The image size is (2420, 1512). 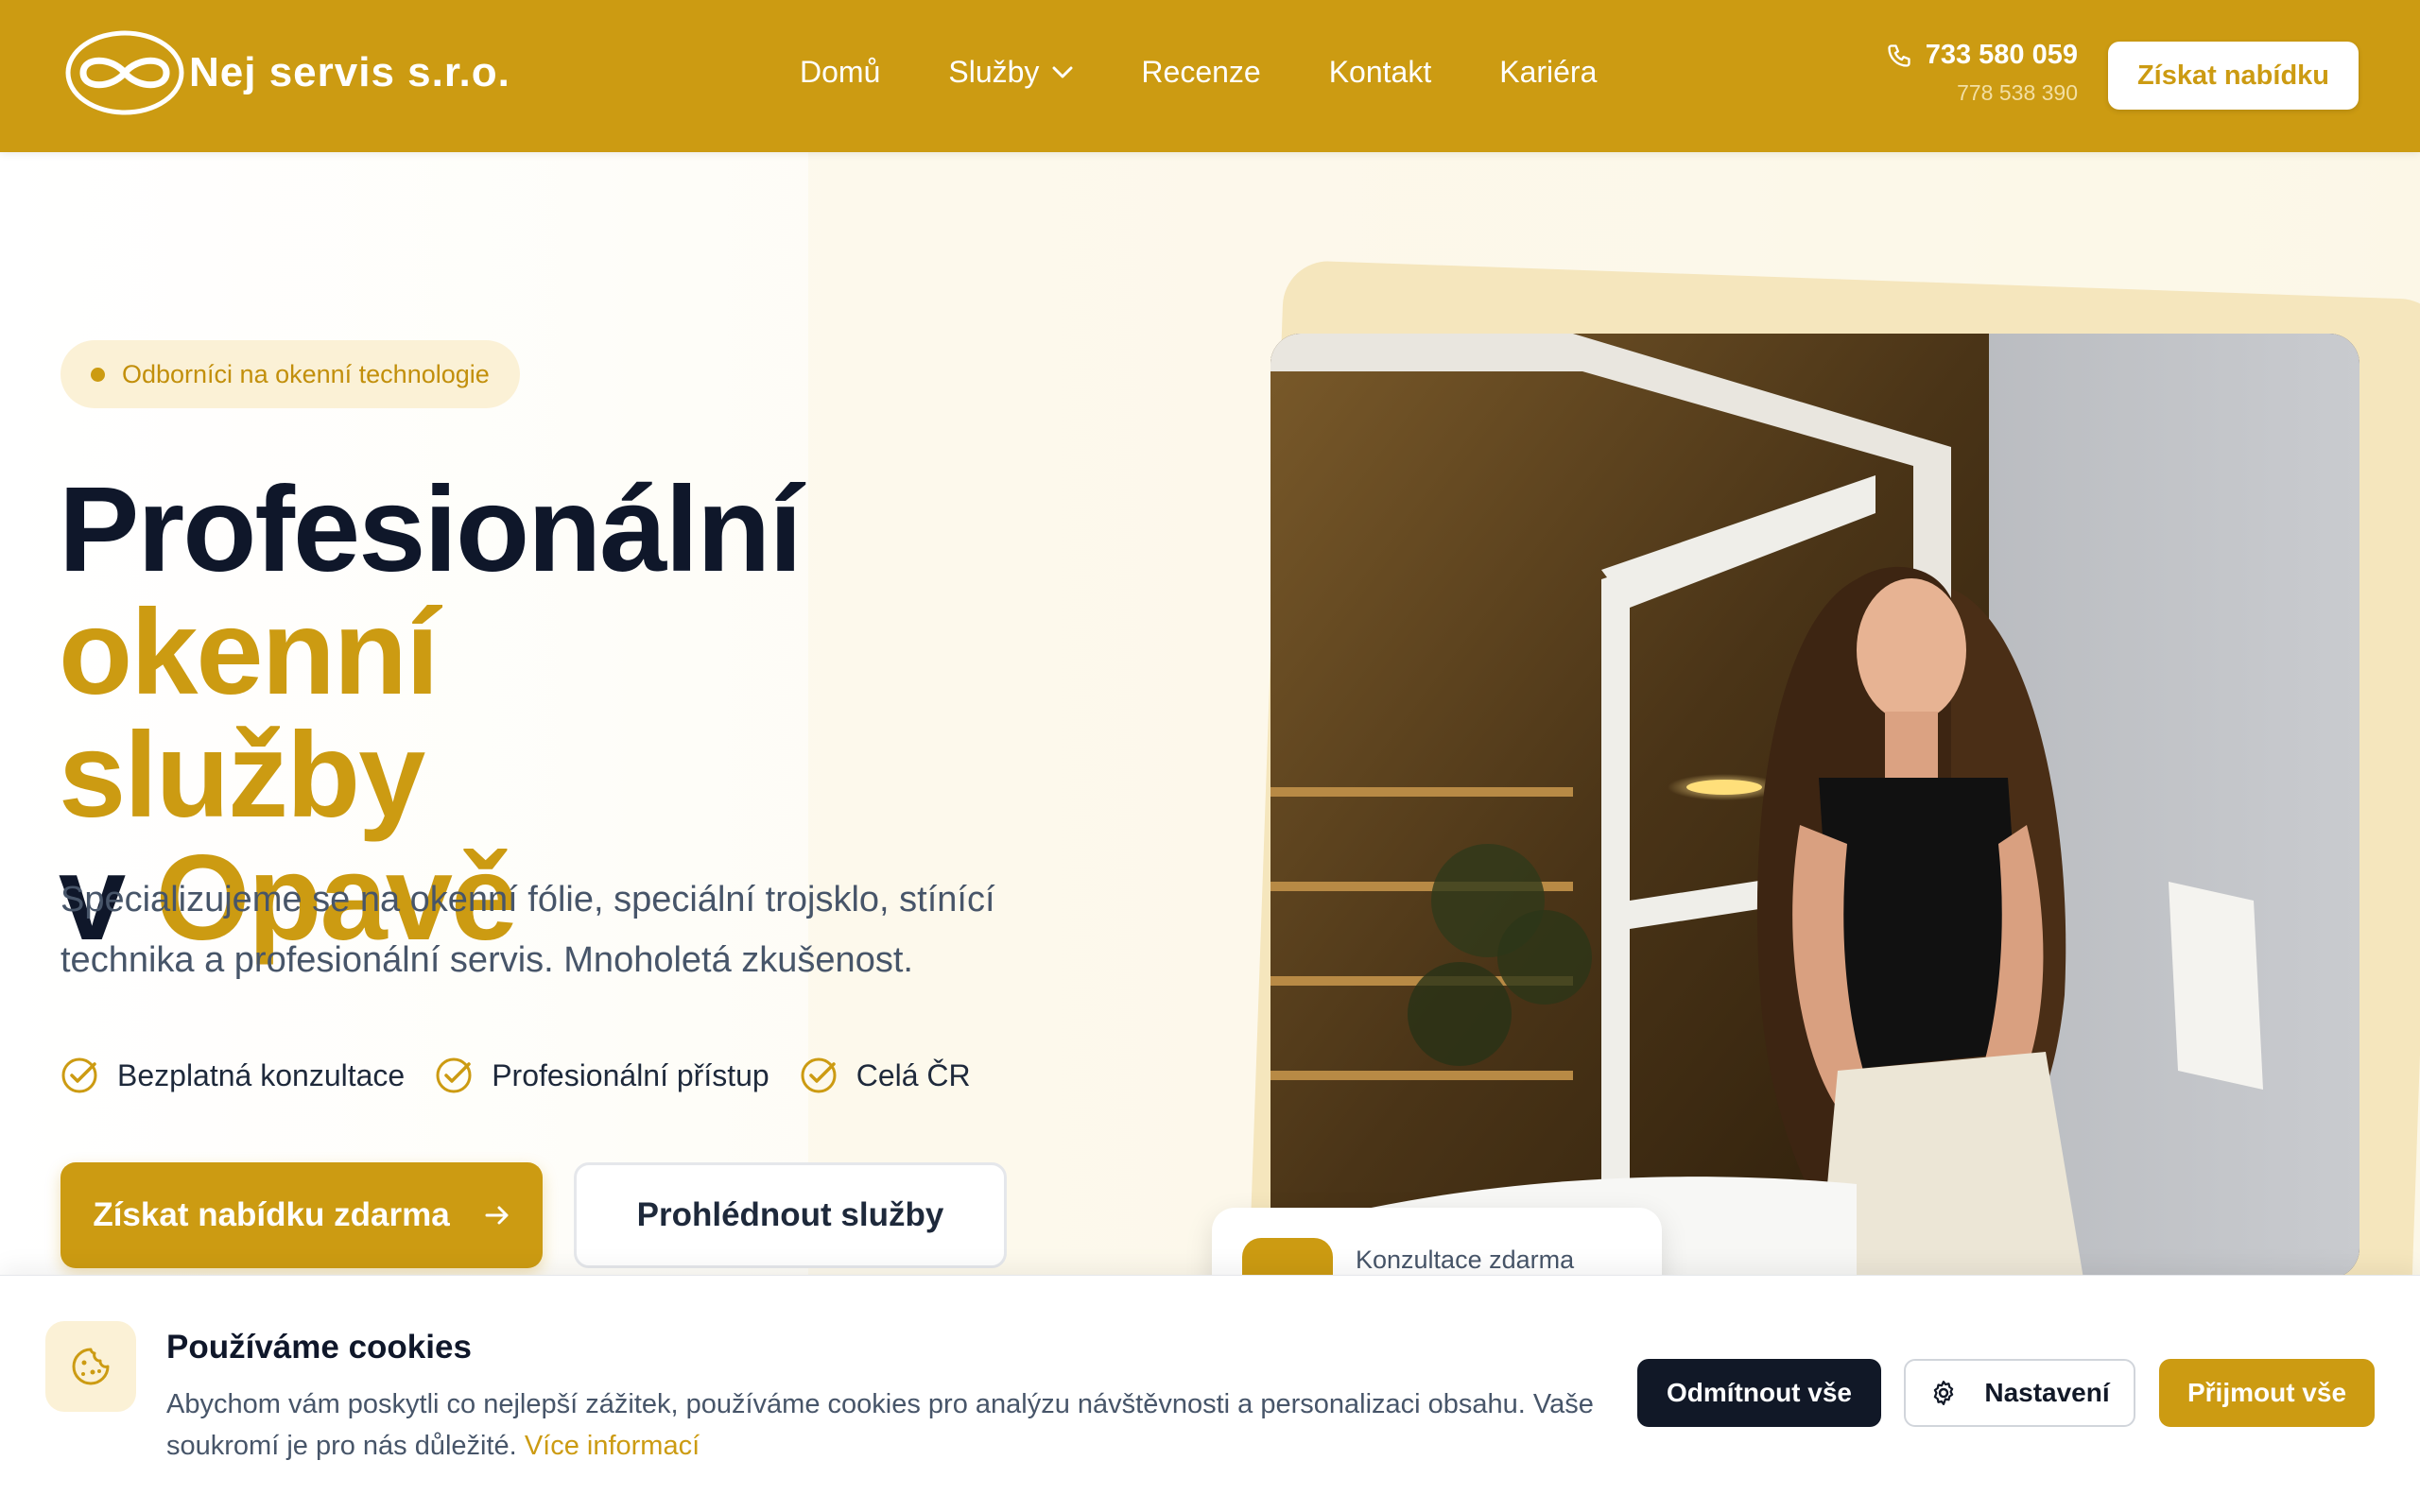 I want to click on feature-item: Profesionální přístup, so click(x=602, y=1075).